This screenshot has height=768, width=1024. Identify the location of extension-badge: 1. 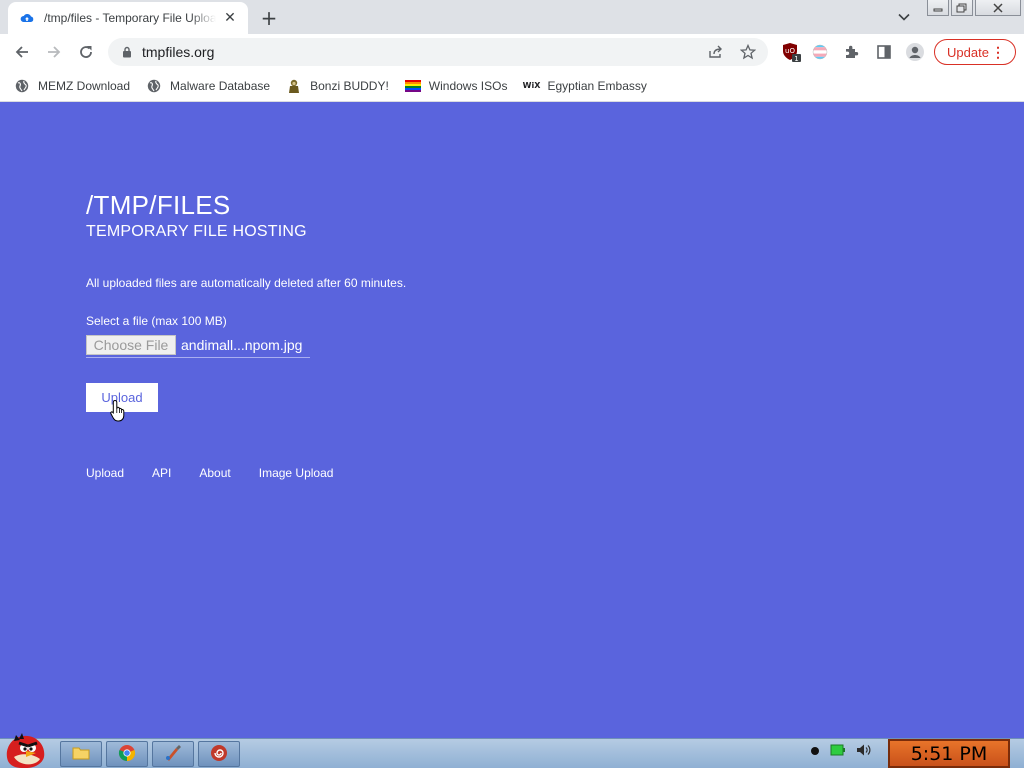
(796, 58).